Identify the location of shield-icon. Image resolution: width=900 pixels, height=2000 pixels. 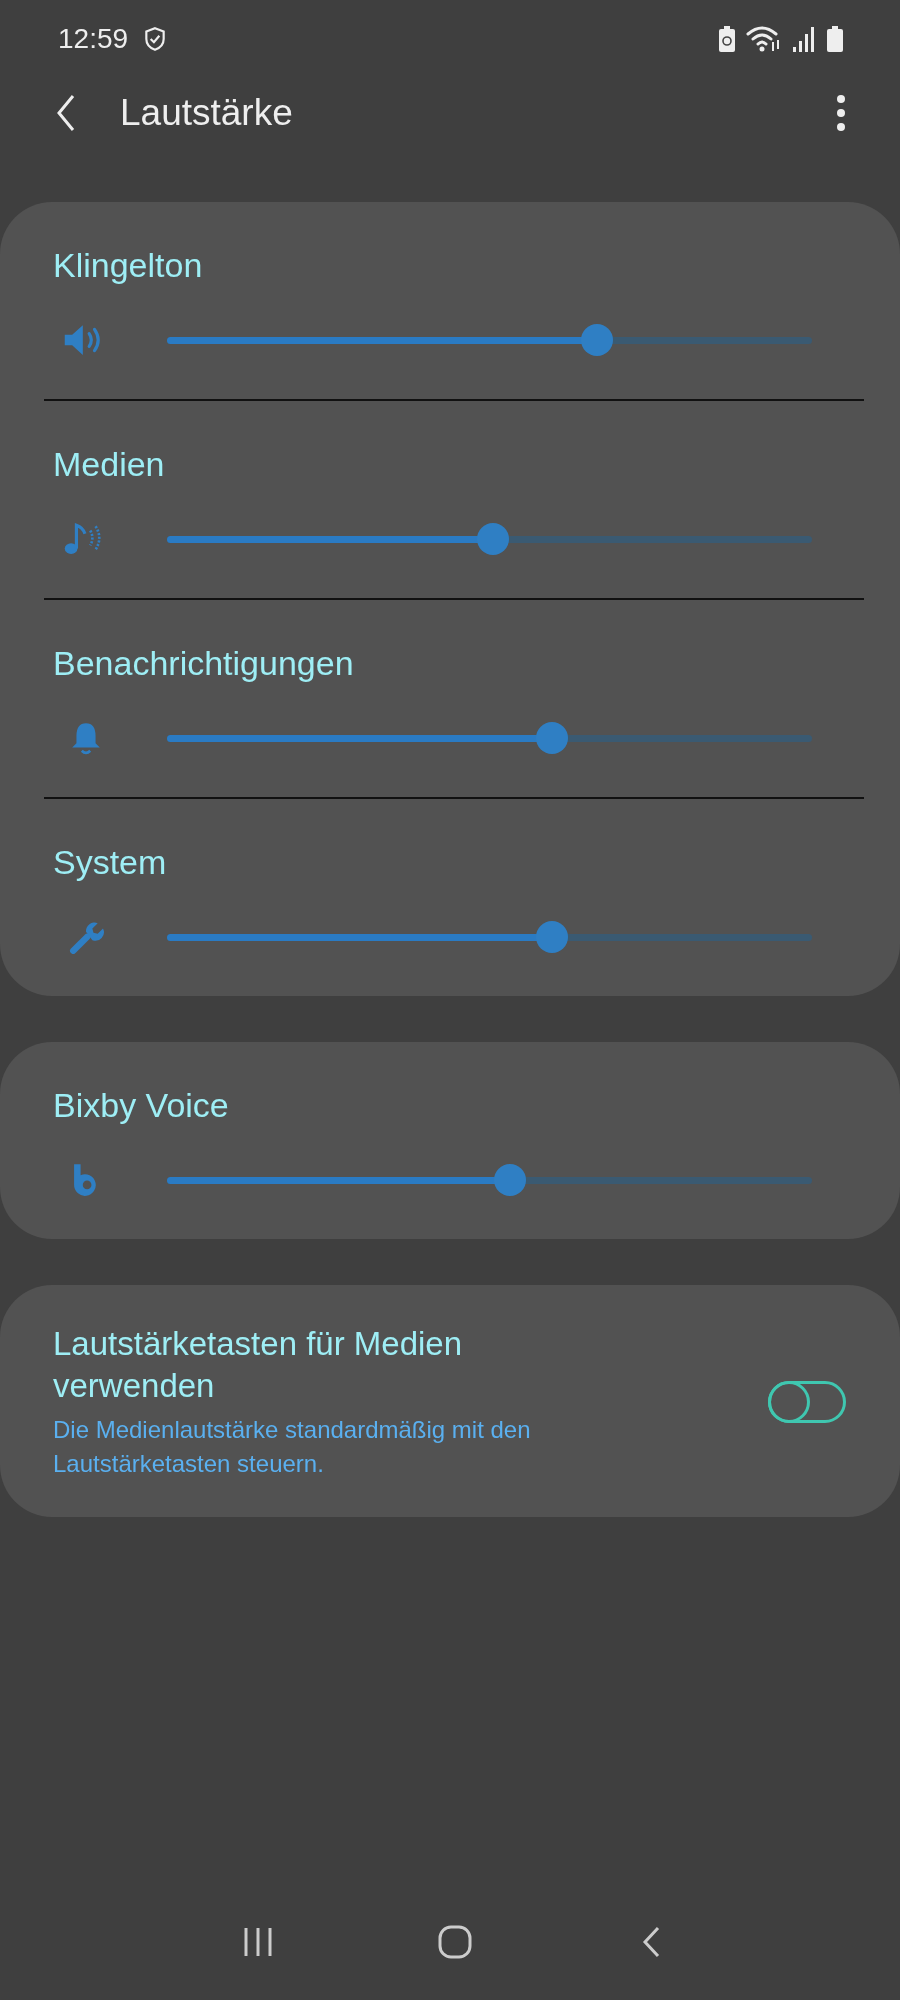
(155, 39).